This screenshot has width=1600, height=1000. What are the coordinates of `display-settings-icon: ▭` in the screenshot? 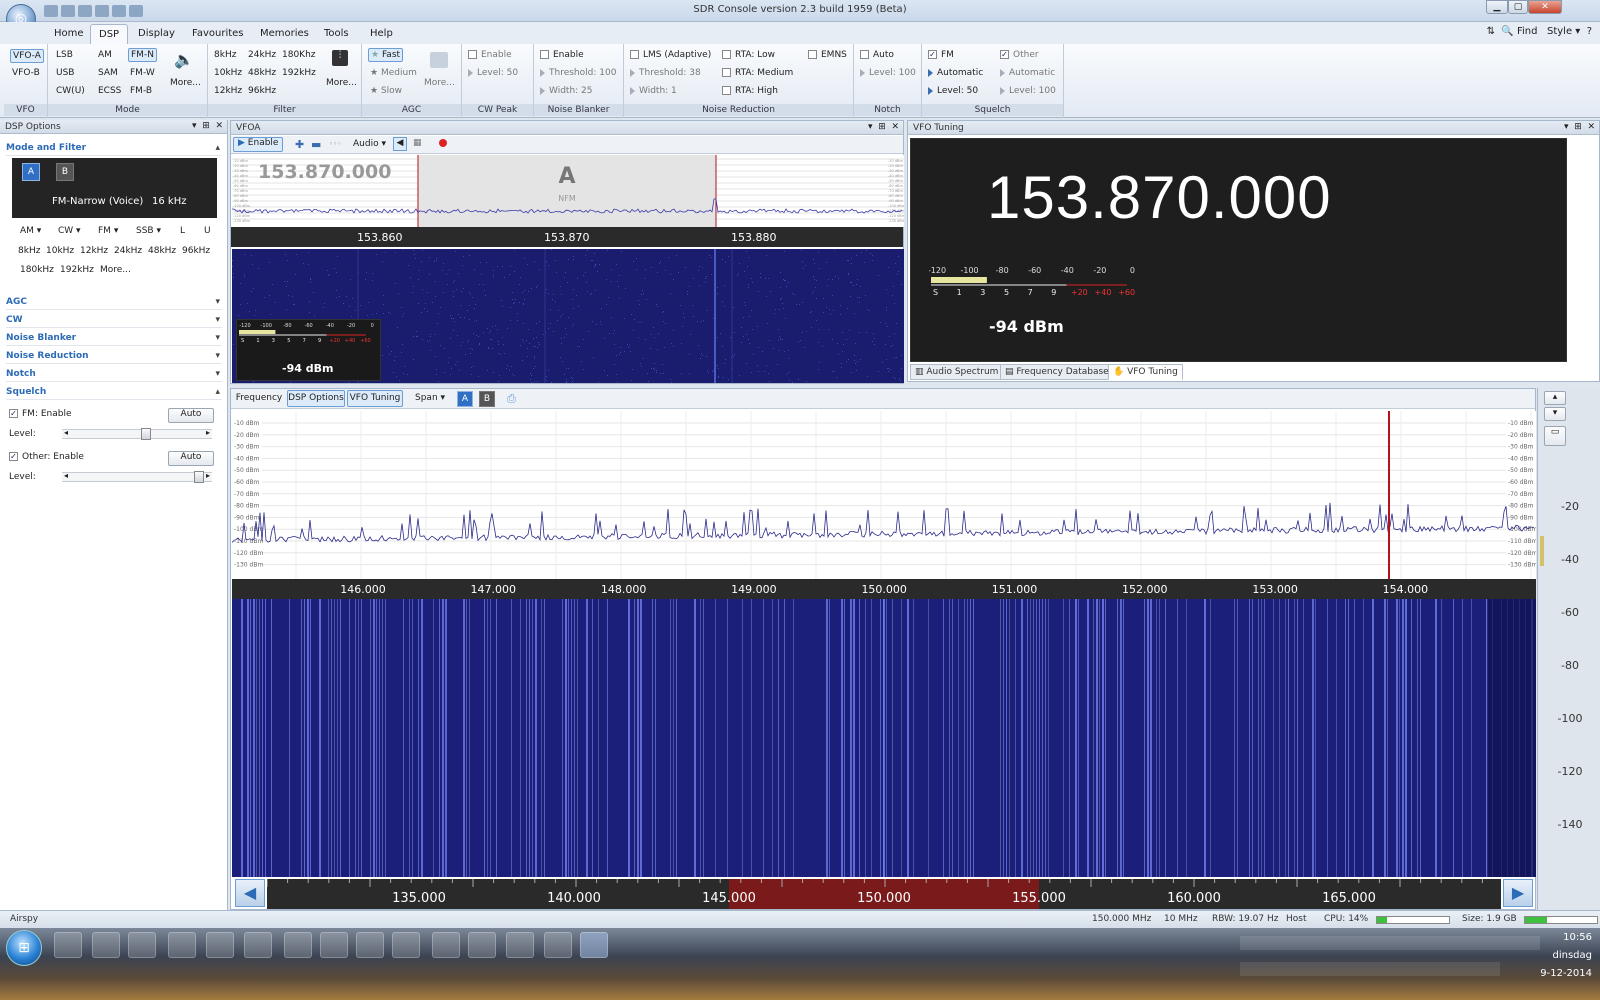 It's located at (1555, 436).